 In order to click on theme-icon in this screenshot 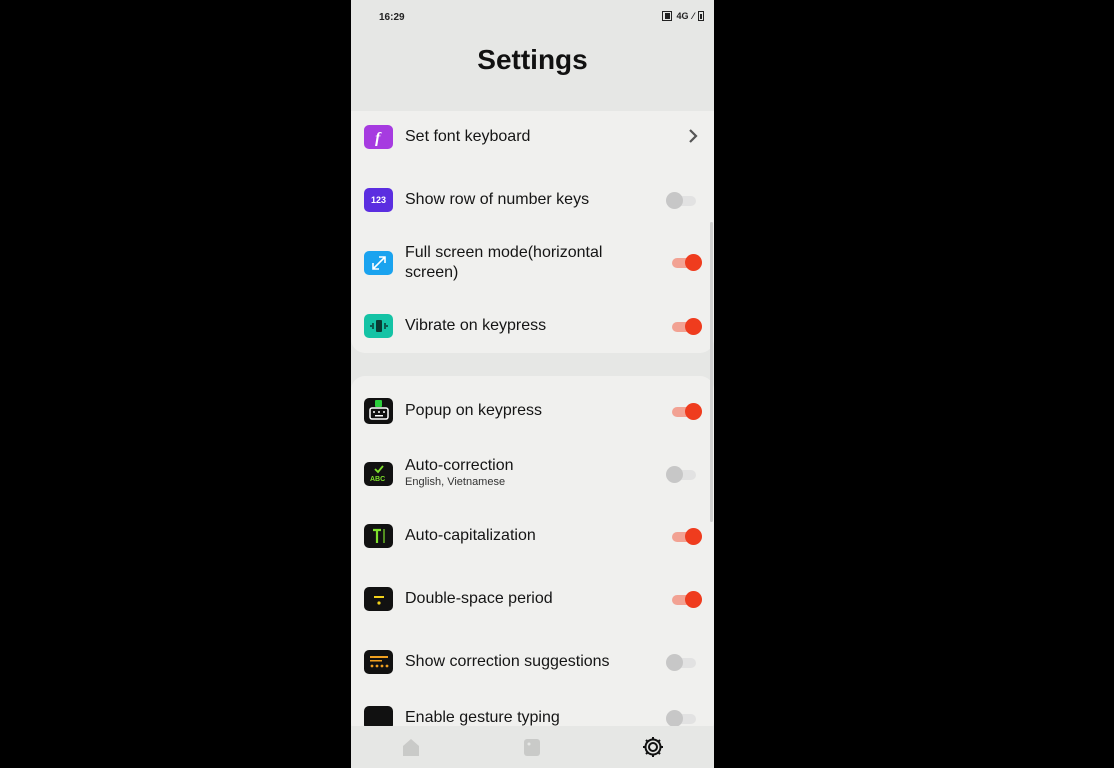, I will do `click(532, 747)`.